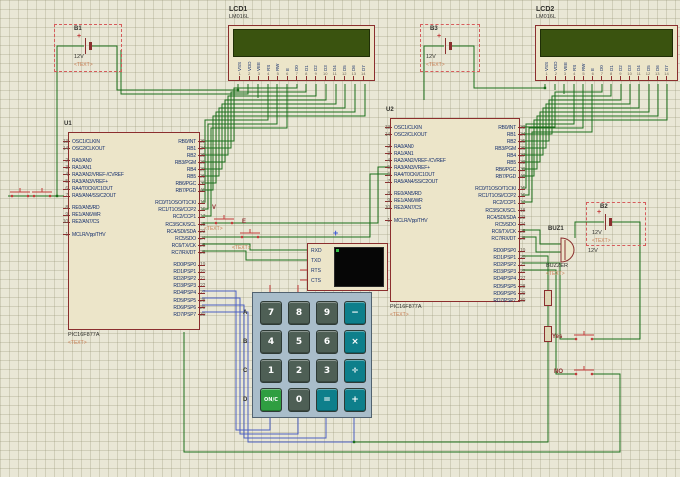 The width and height of the screenshot is (680, 477). I want to click on lcd-pin: D6 13, so click(354, 69).